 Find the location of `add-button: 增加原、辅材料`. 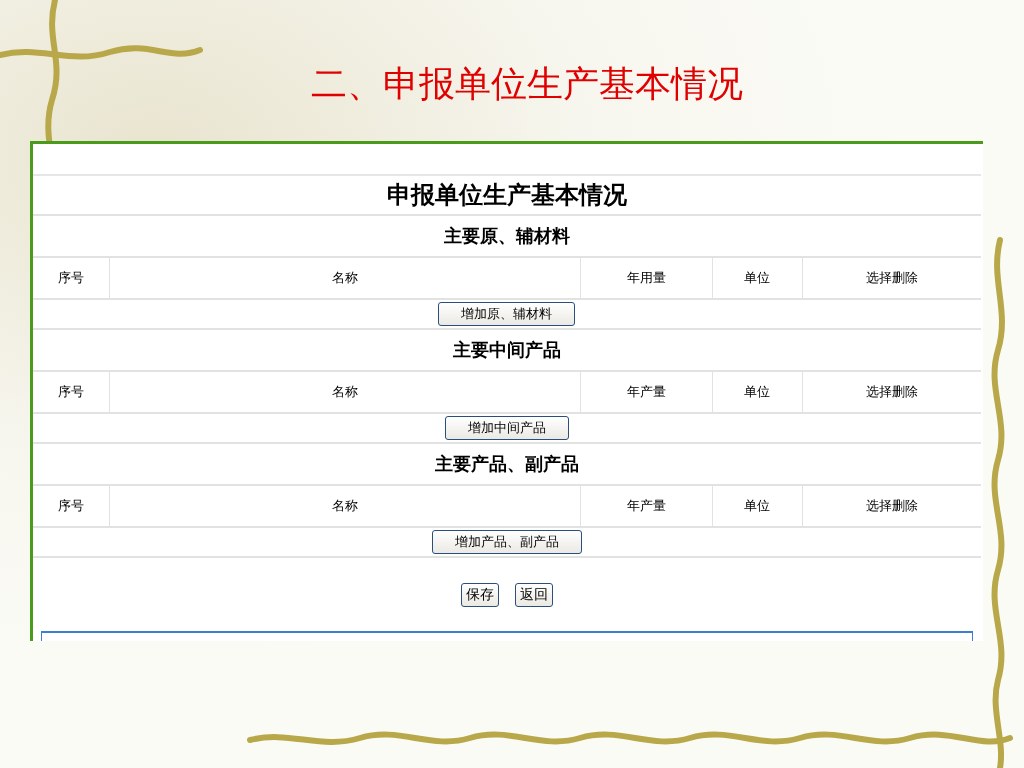

add-button: 增加原、辅材料 is located at coordinates (506, 314).